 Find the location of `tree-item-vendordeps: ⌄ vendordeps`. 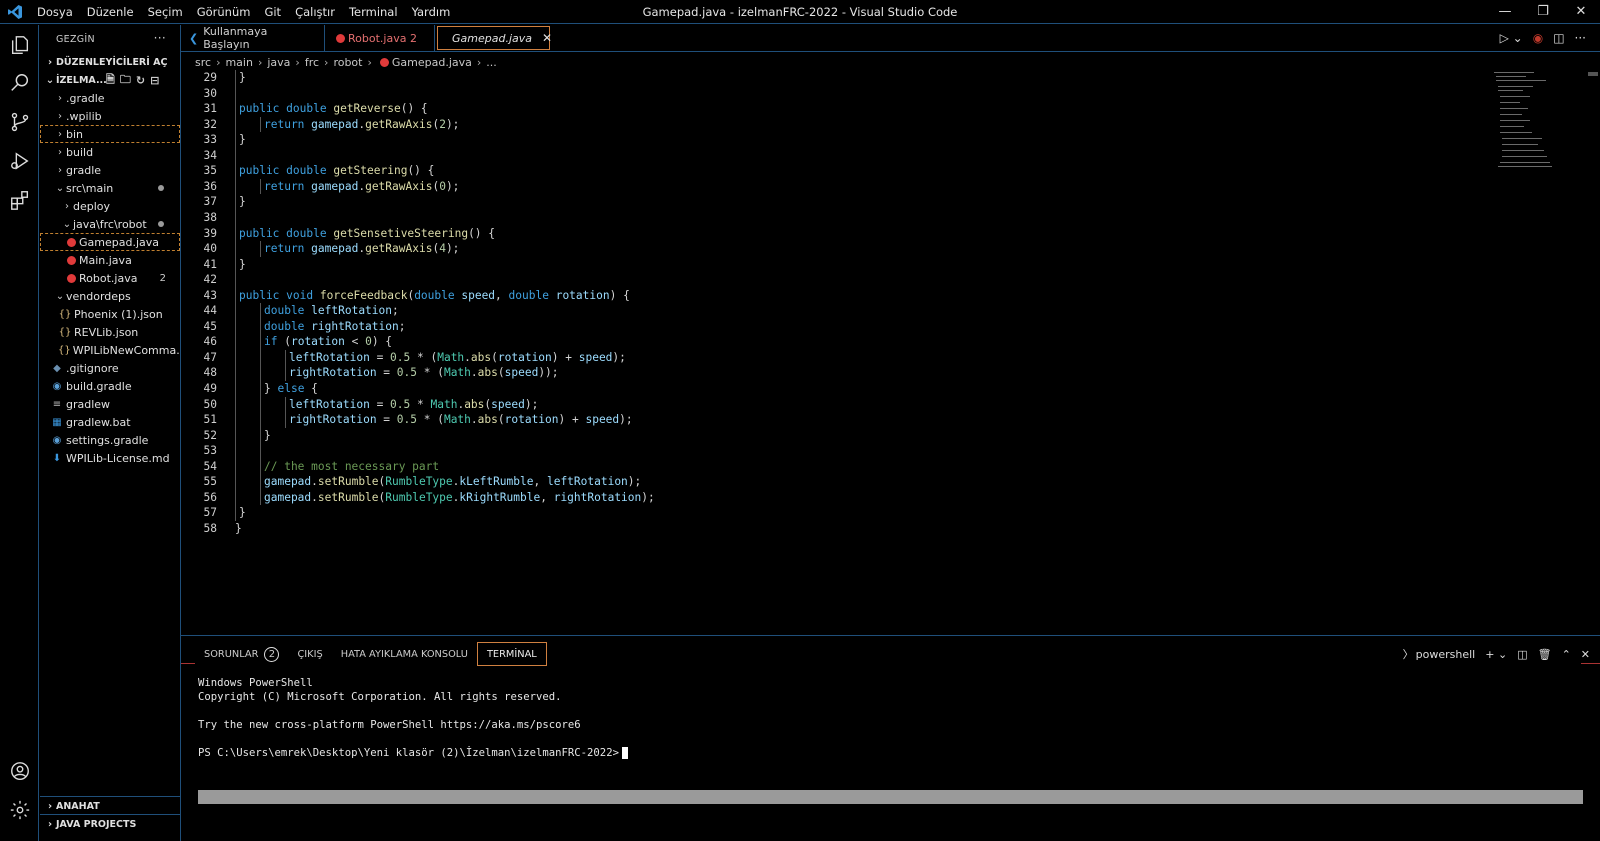

tree-item-vendordeps: ⌄ vendordeps is located at coordinates (110, 296).